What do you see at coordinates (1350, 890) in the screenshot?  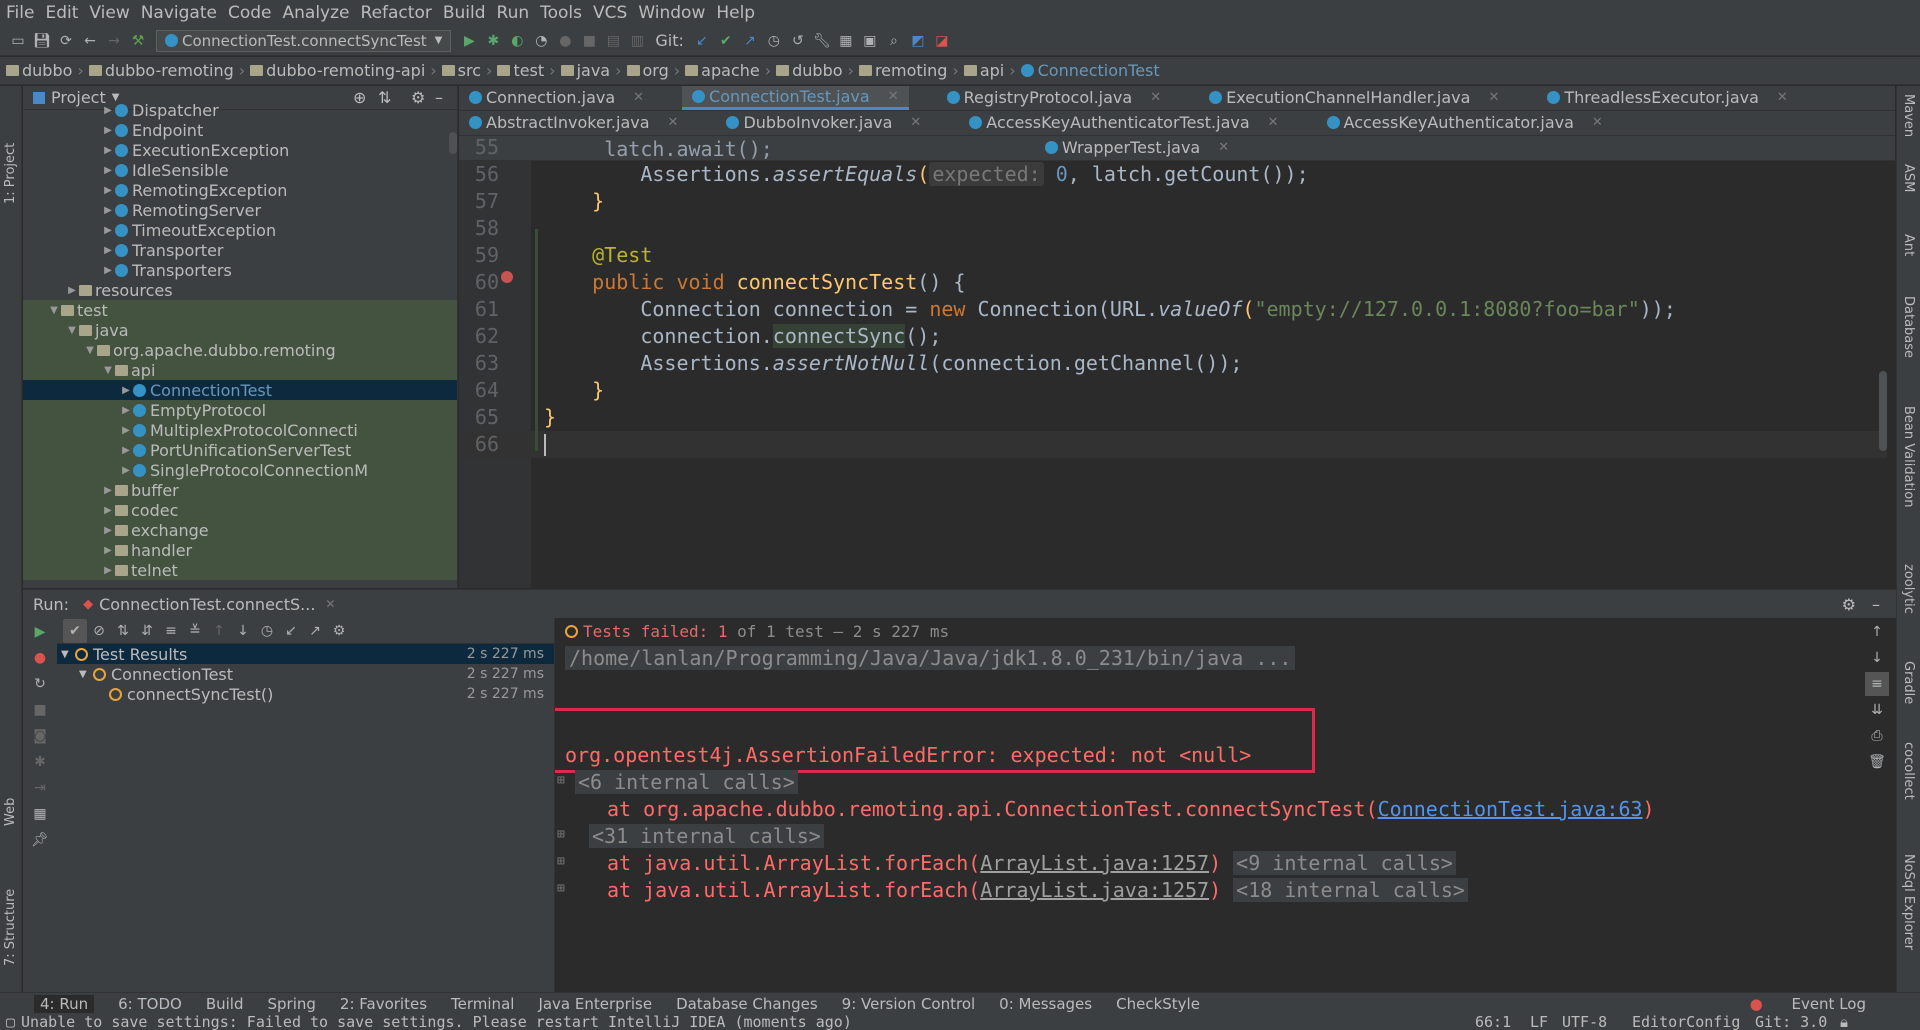 I see `folded-calls: <18 internal calls>` at bounding box center [1350, 890].